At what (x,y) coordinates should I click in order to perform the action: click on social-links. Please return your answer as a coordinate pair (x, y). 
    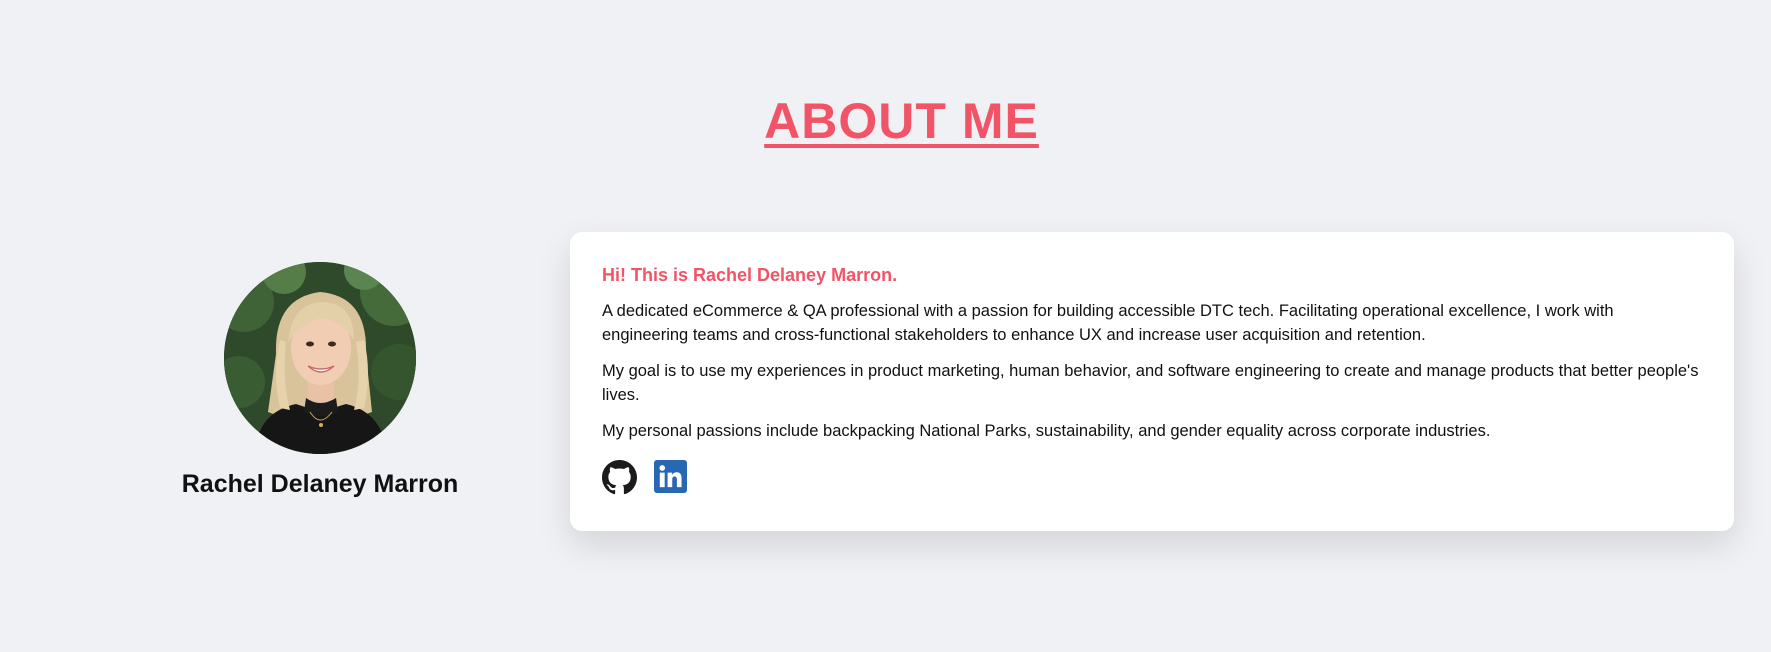
    Looking at the image, I should click on (1152, 477).